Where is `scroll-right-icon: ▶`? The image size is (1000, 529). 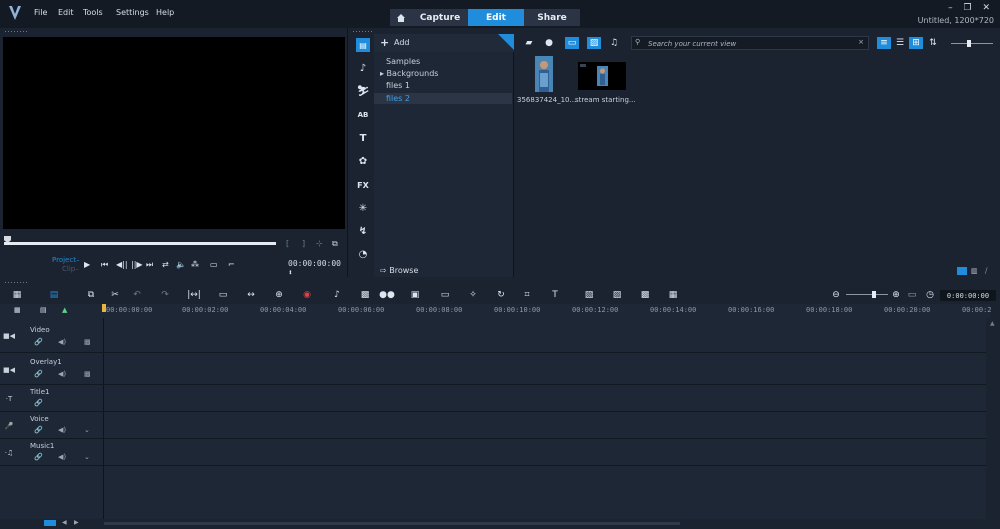
scroll-right-icon: ▶ is located at coordinates (76, 522).